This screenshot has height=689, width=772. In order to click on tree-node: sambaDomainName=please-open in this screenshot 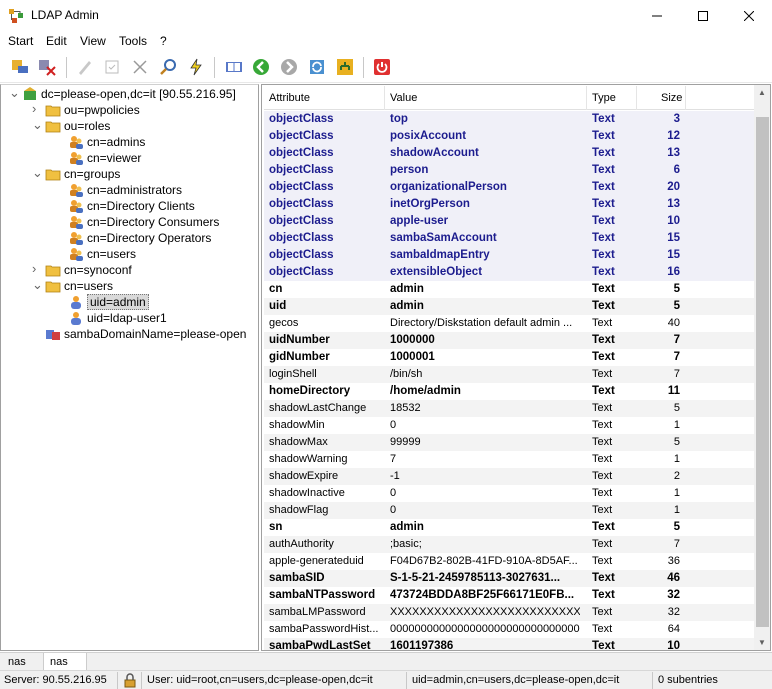, I will do `click(129, 334)`.